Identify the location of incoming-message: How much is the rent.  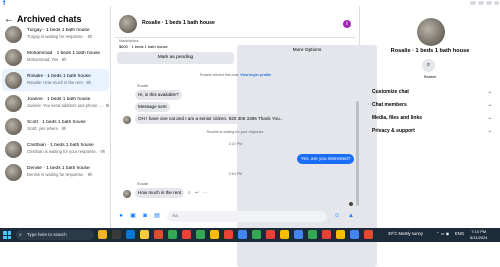
(160, 193).